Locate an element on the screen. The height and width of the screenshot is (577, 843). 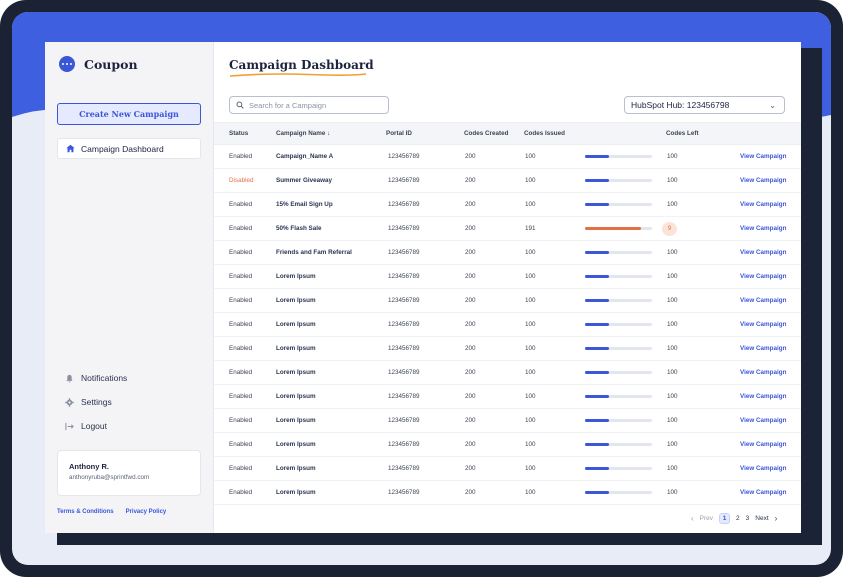
prev-arrow-icon: ‹ is located at coordinates (692, 518).